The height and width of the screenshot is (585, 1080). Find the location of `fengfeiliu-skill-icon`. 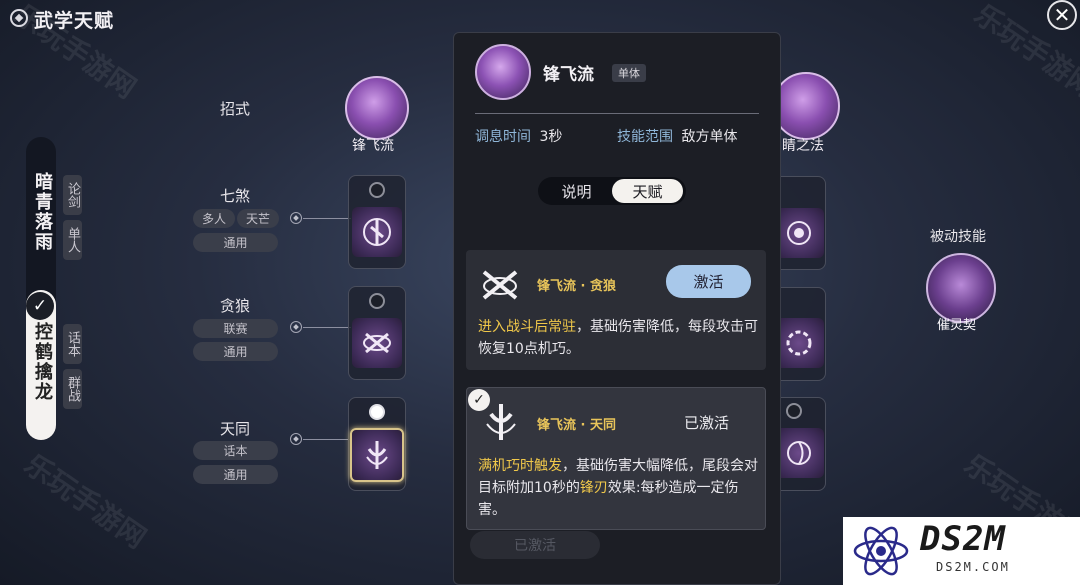

fengfeiliu-skill-icon is located at coordinates (503, 72).